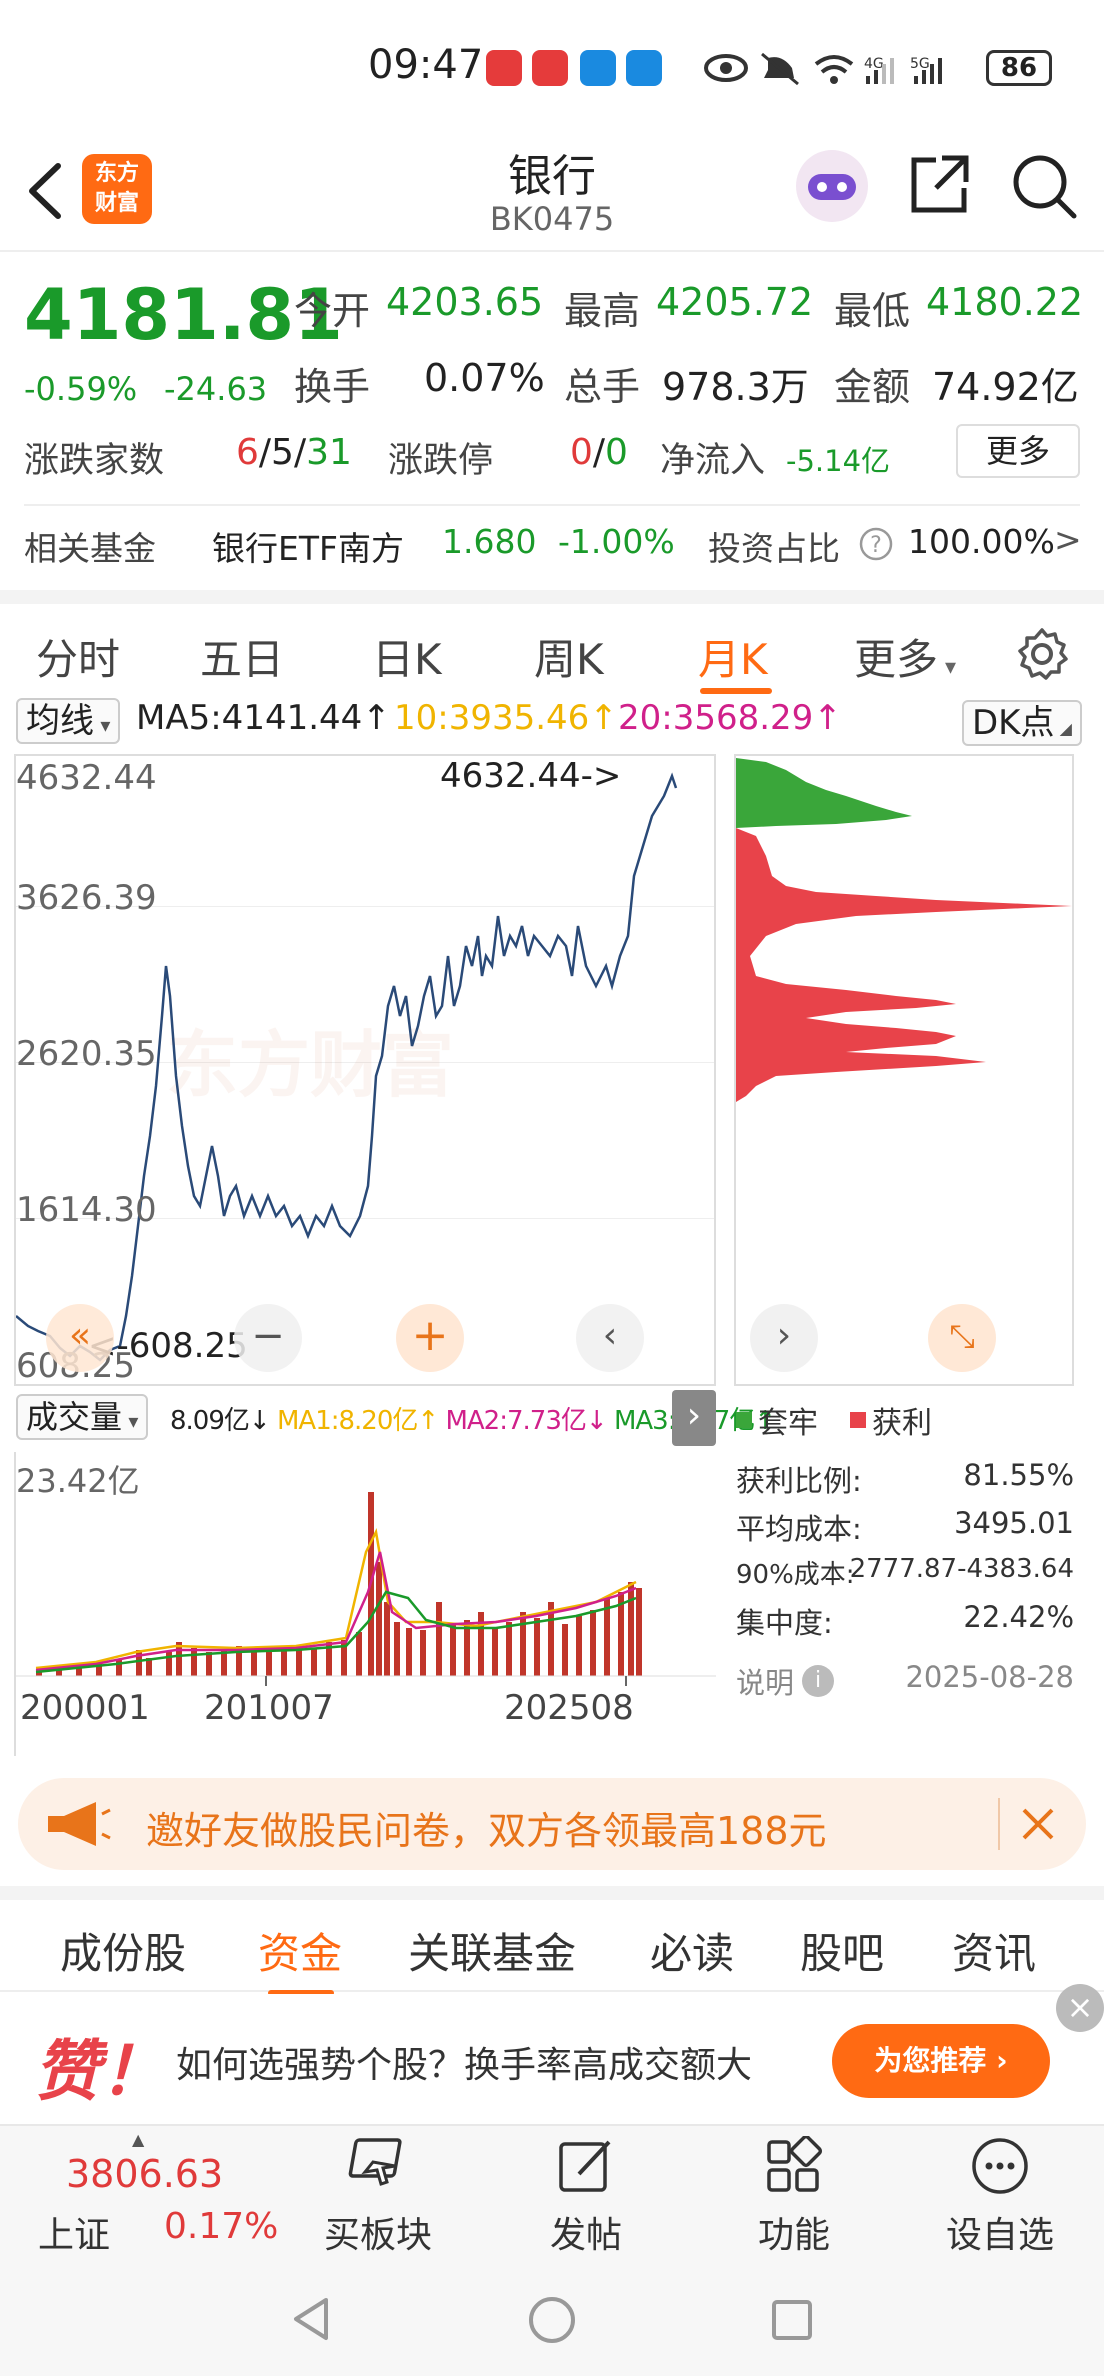 The width and height of the screenshot is (1104, 2376). Describe the element at coordinates (569, 1708) in the screenshot. I see `x-label: 202508` at that location.